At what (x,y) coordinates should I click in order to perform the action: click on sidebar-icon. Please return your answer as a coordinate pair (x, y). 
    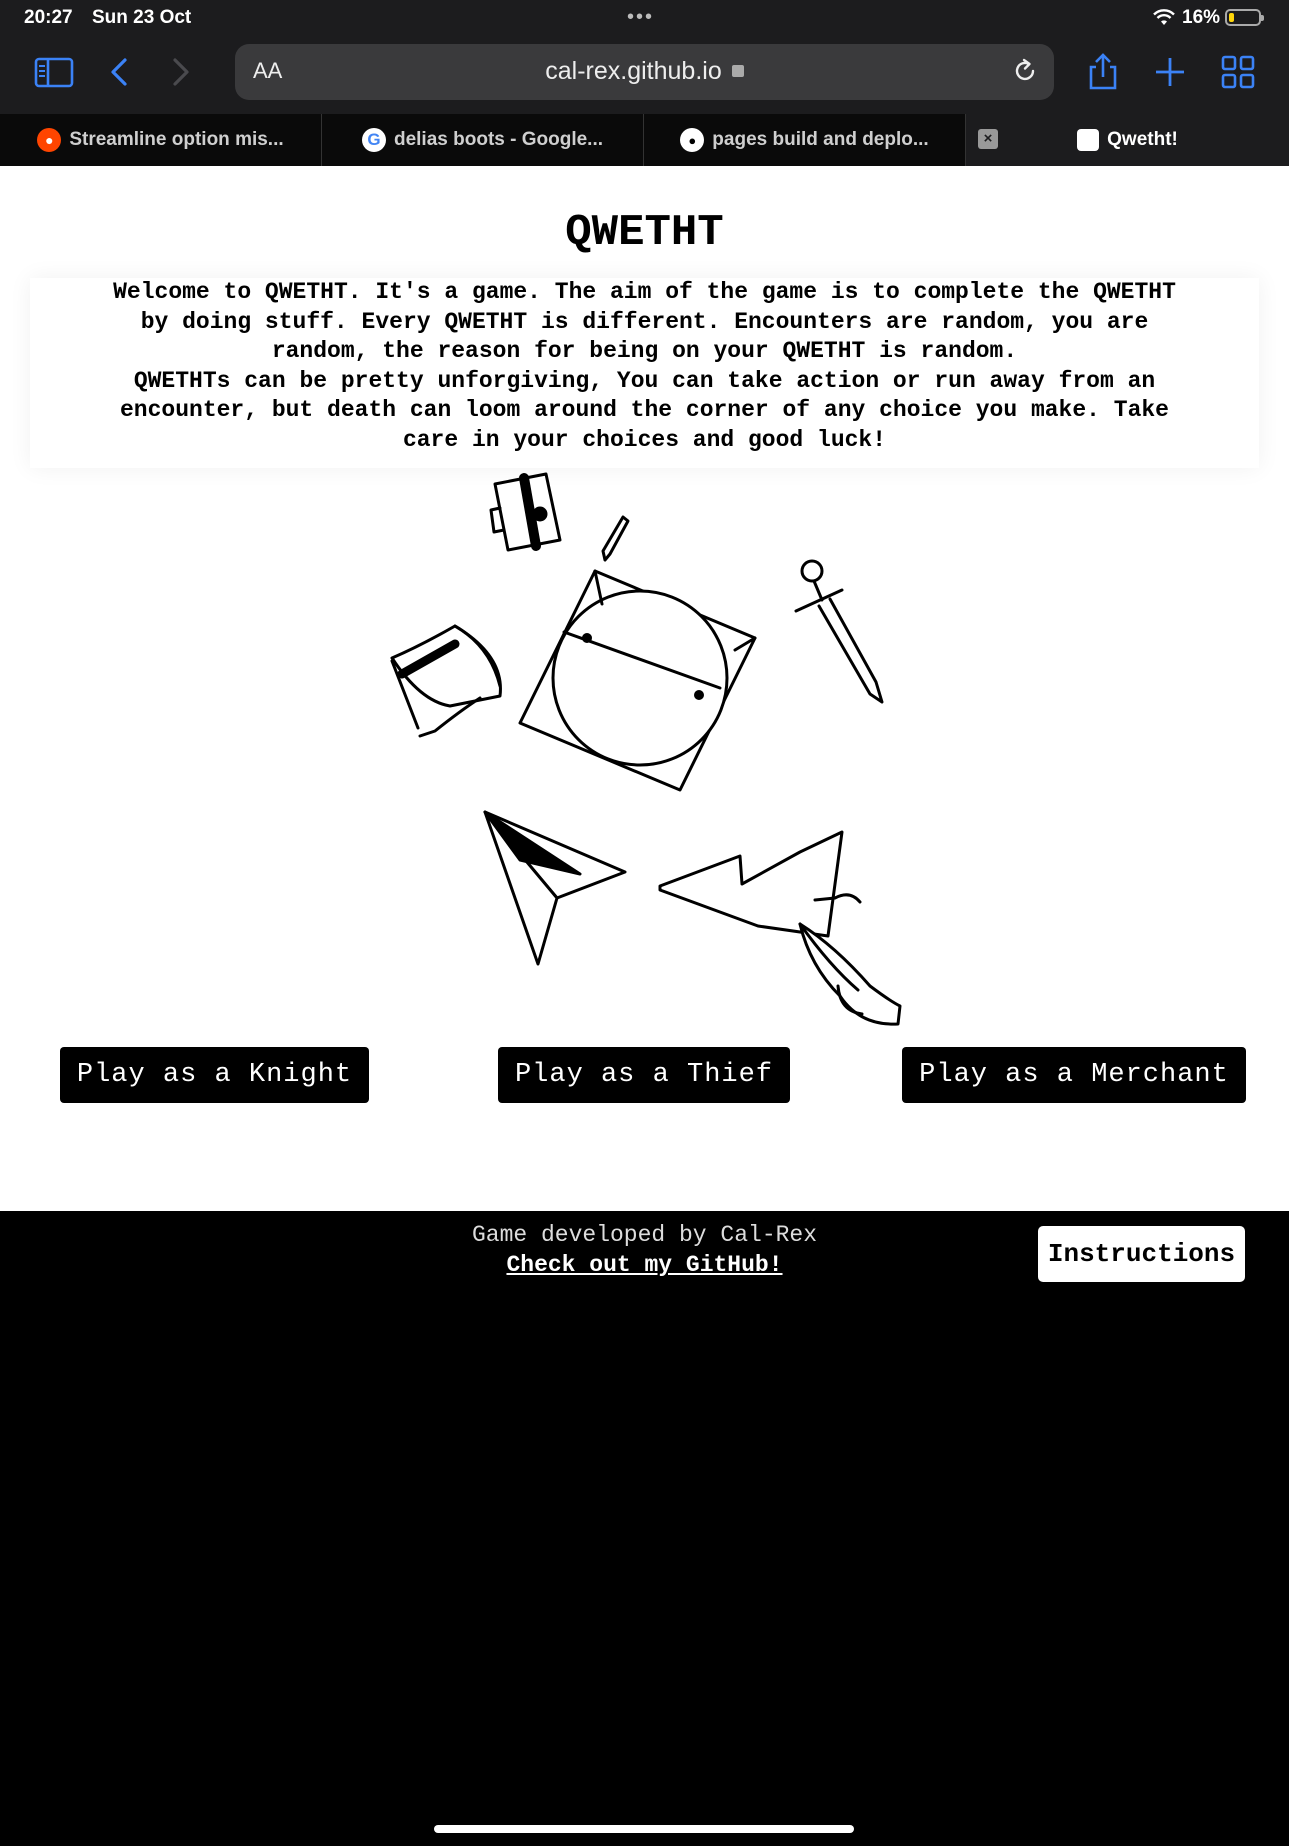
    Looking at the image, I should click on (54, 72).